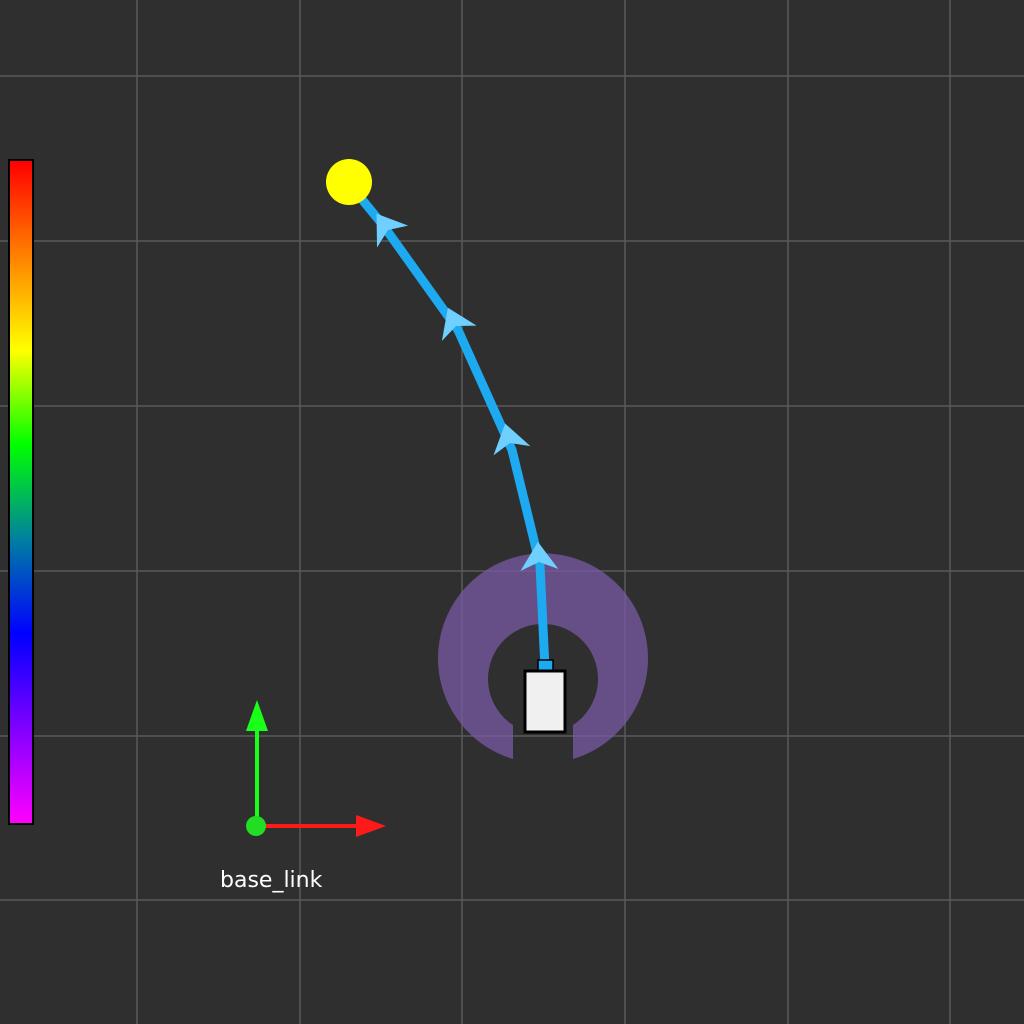 This screenshot has height=1024, width=1024. I want to click on tf-frame-base-link, so click(316, 768).